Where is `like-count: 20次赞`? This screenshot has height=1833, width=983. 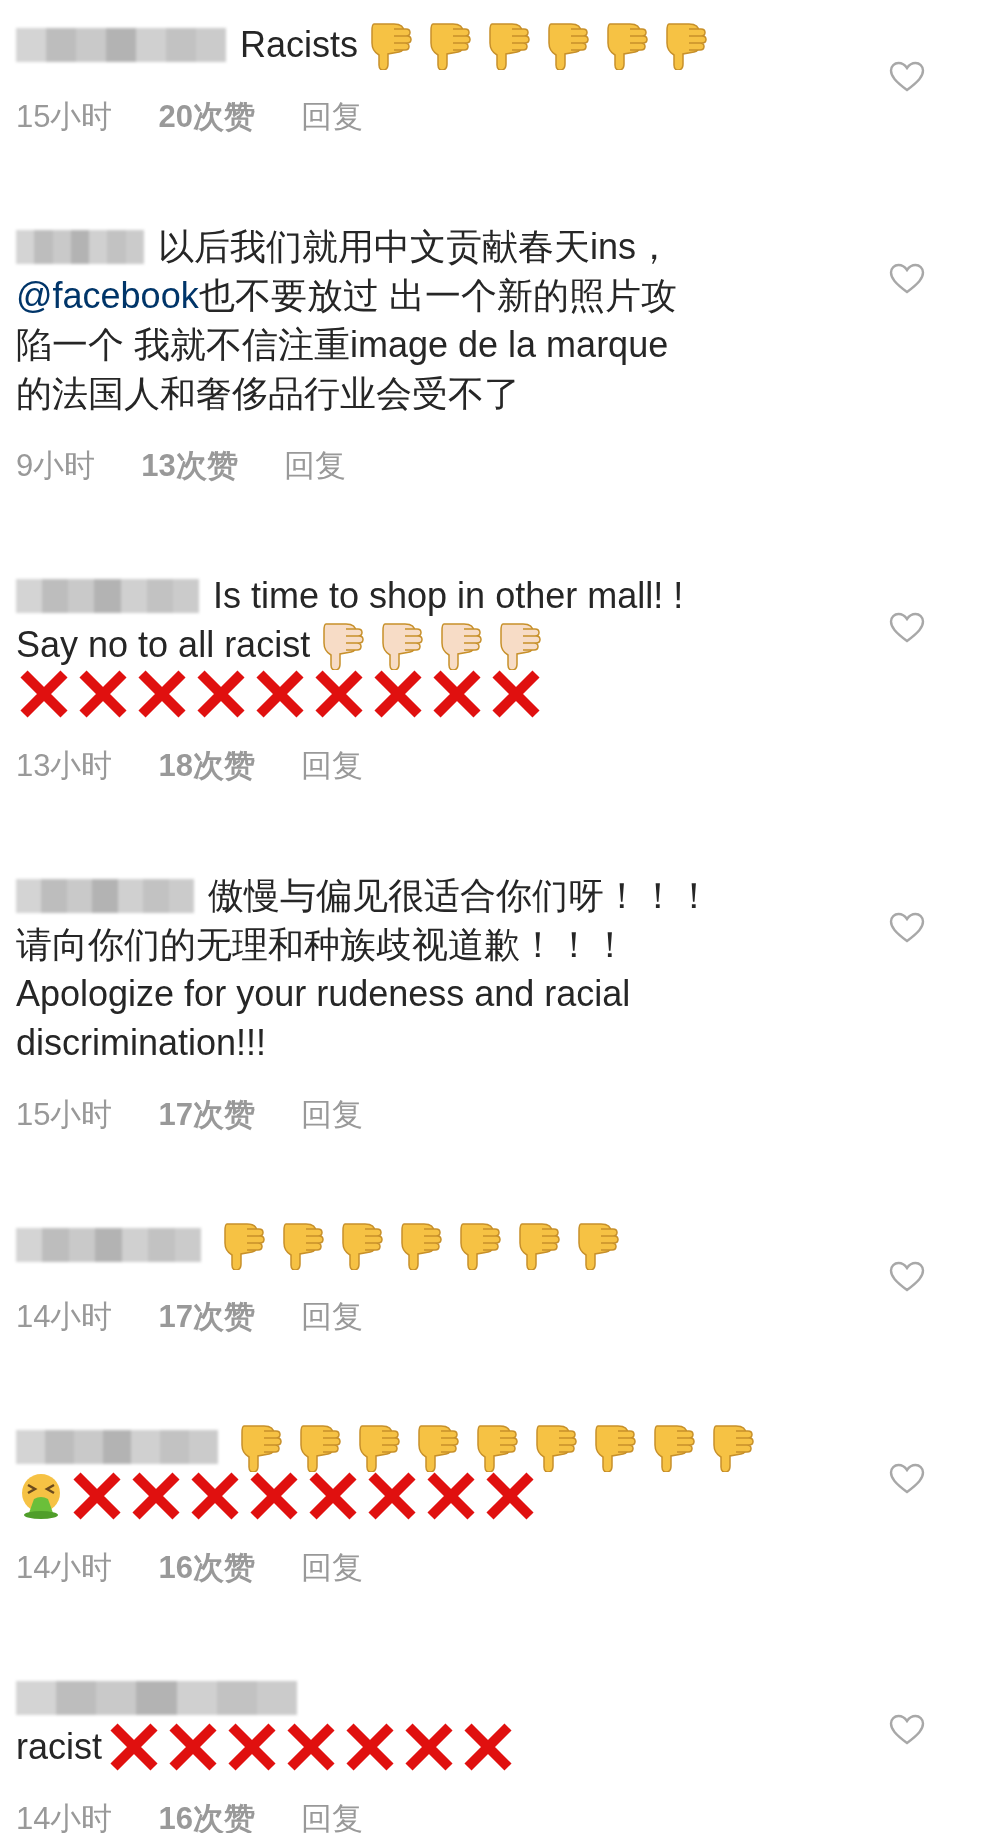 like-count: 20次赞 is located at coordinates (206, 117).